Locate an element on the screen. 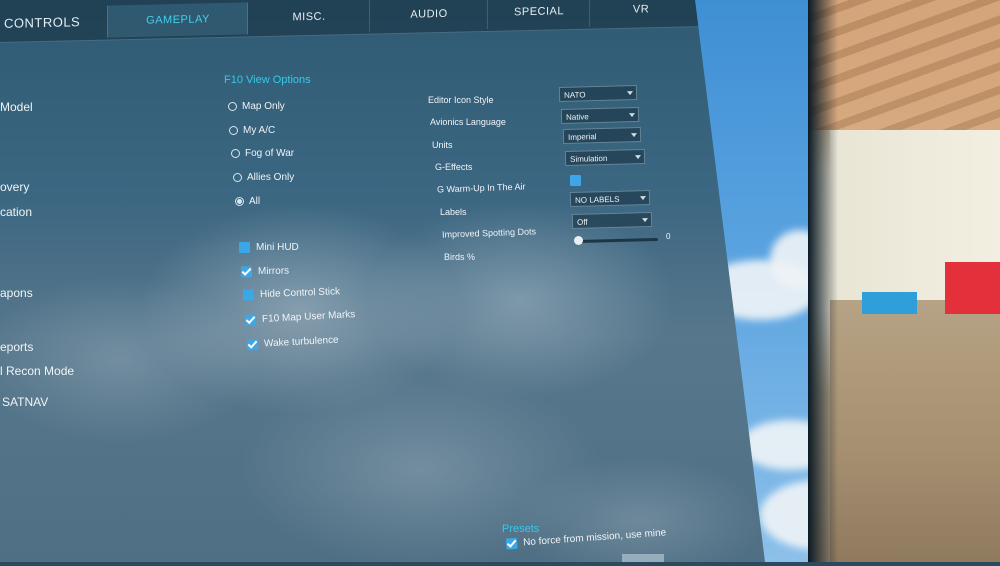 This screenshot has height=566, width=1000. left-list-item: cation is located at coordinates (16, 212).